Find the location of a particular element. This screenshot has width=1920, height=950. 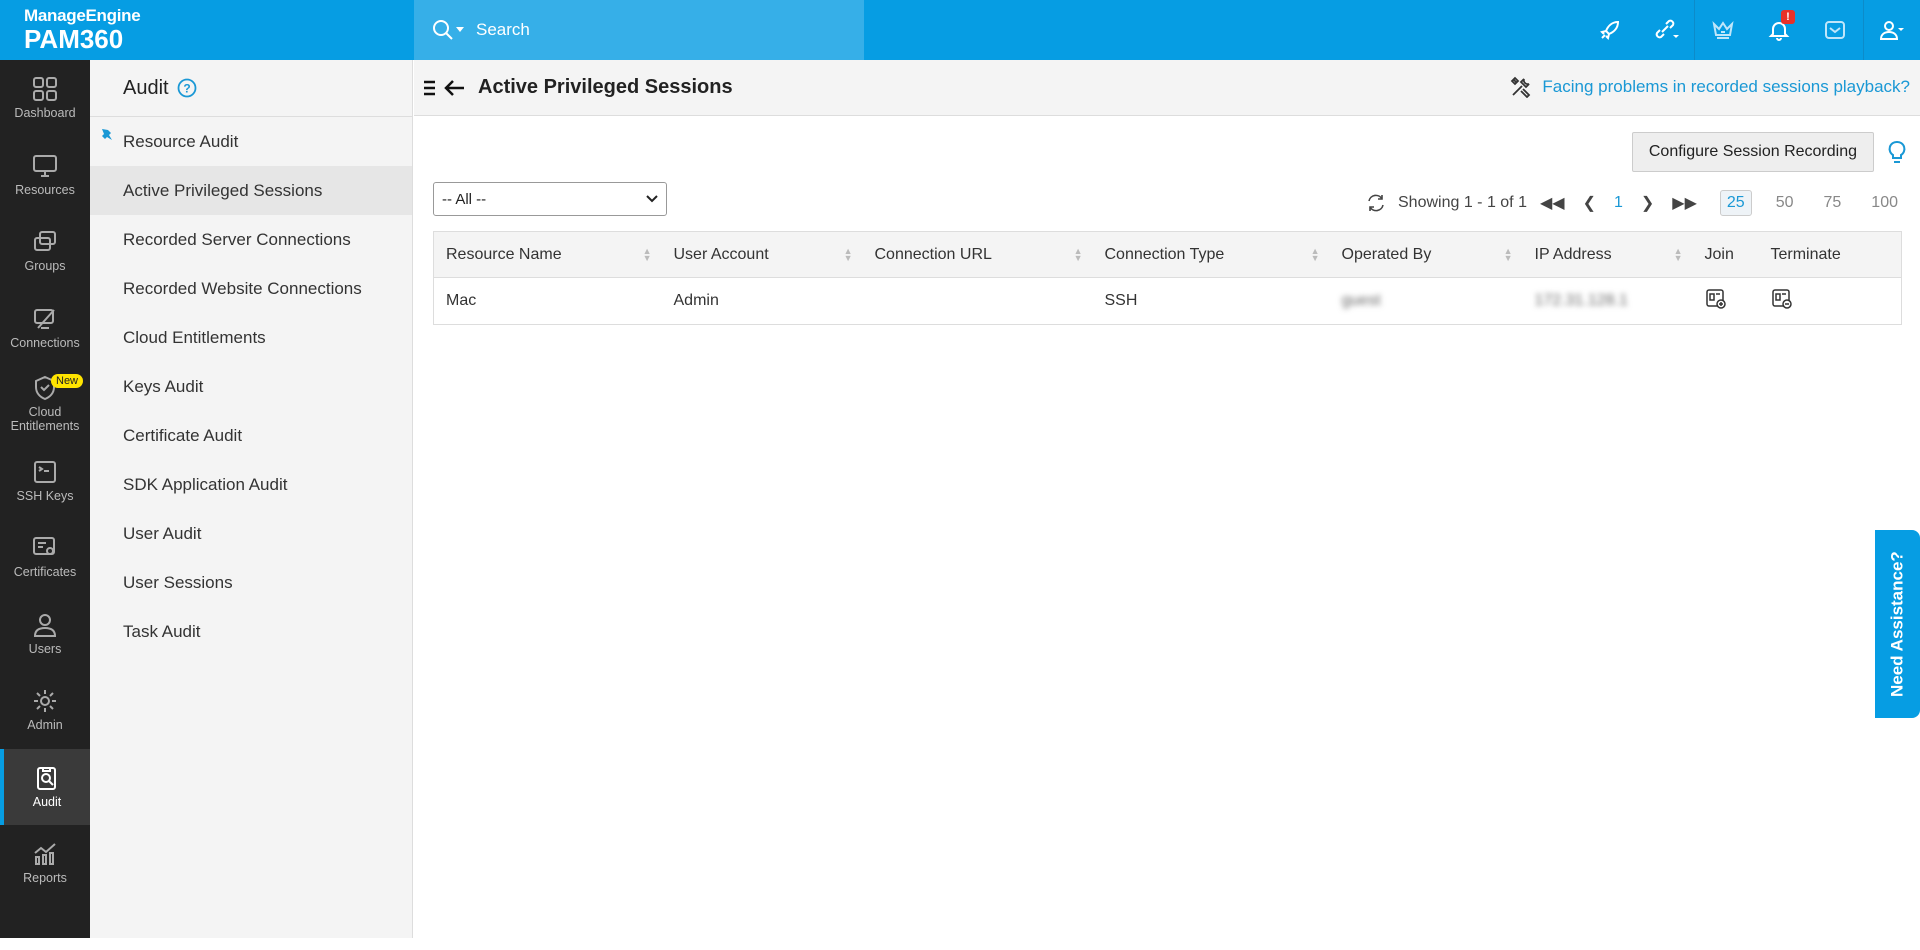

col-label: User Account is located at coordinates (721, 254).